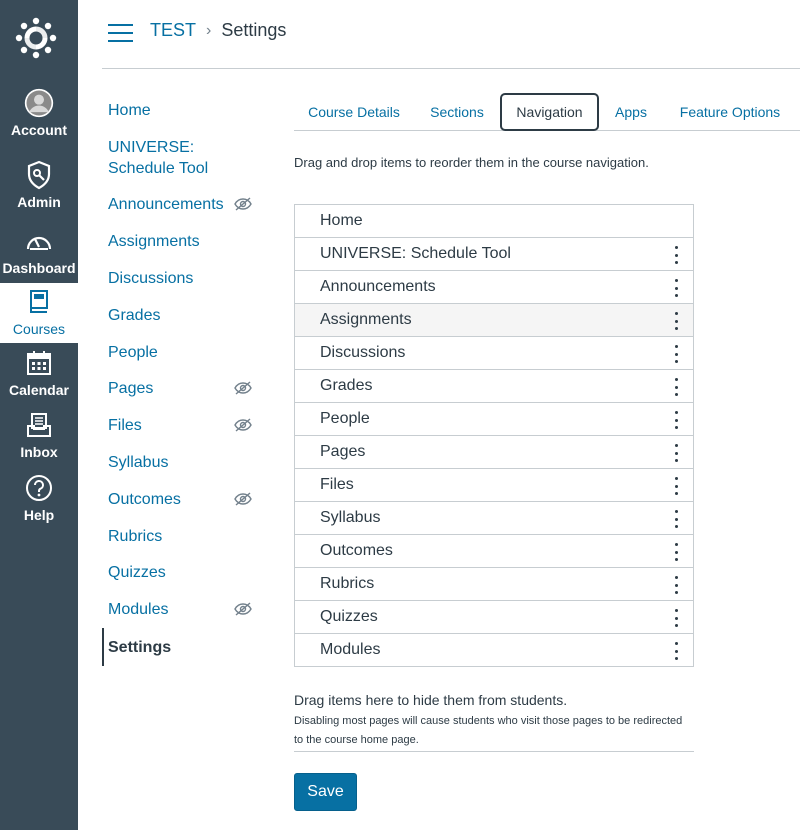  I want to click on hamburger-menu-icon, so click(120, 33).